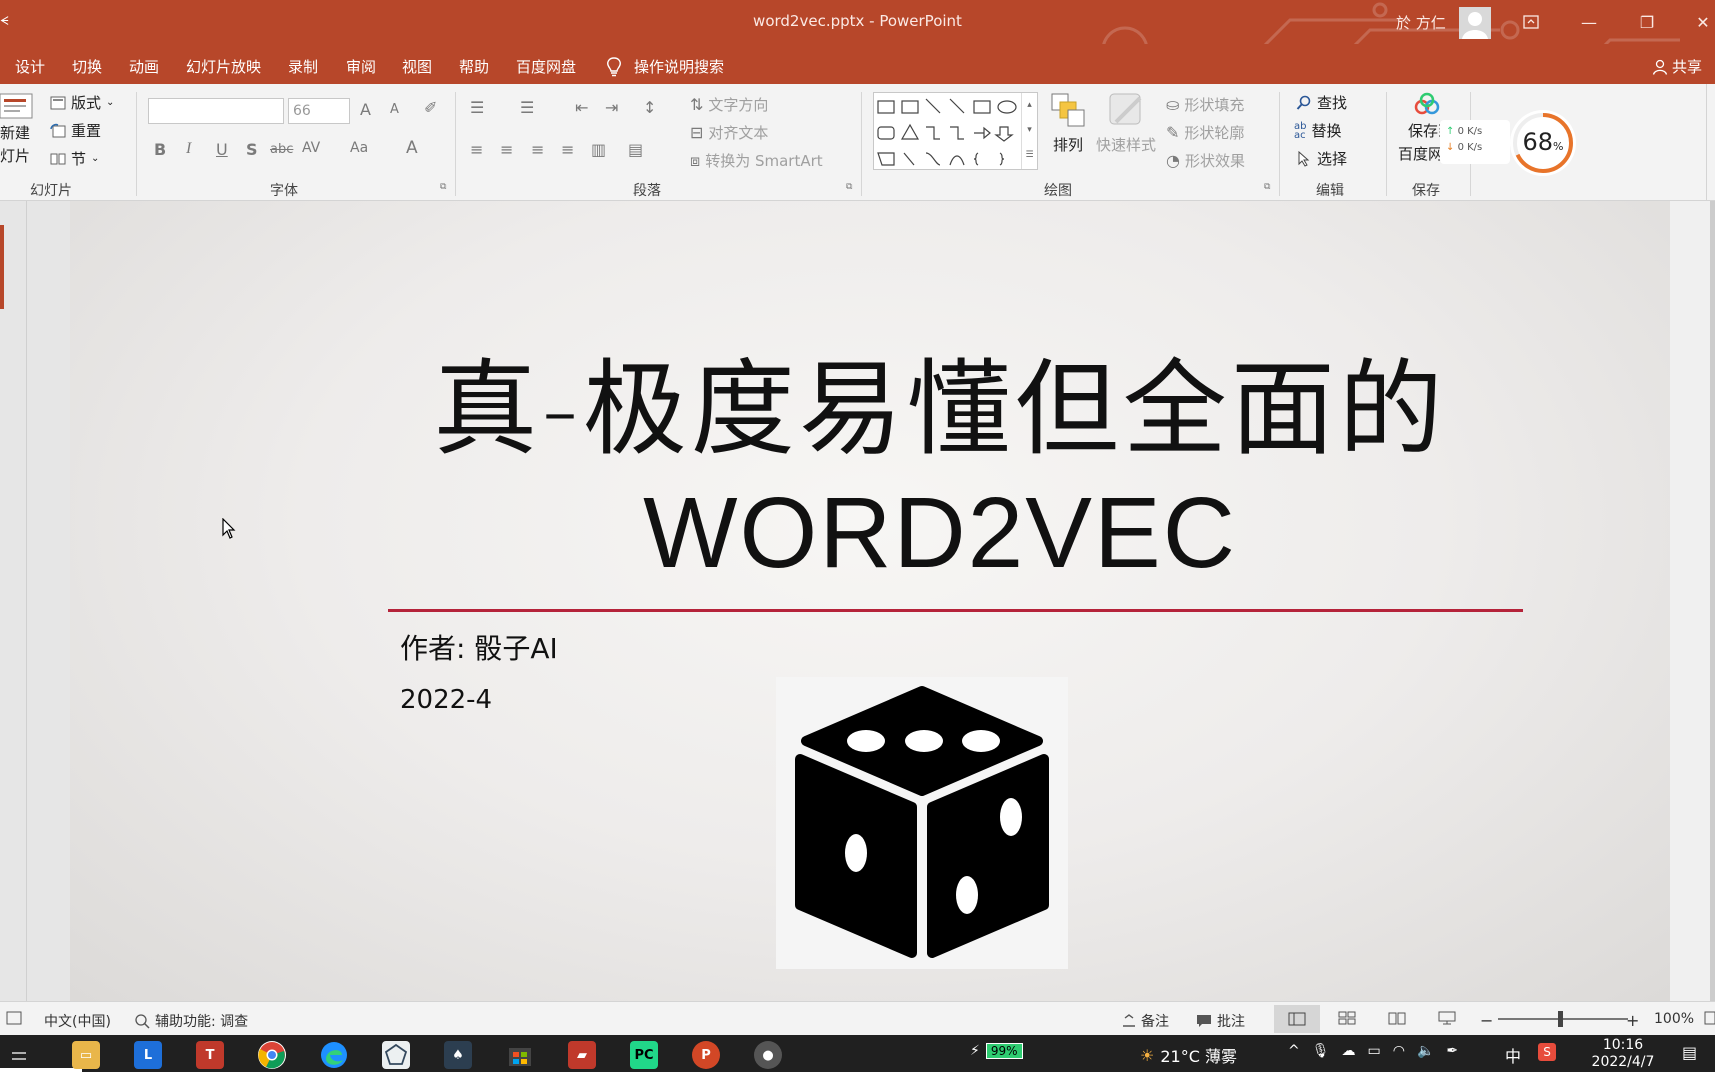 Image resolution: width=1715 pixels, height=1072 pixels. Describe the element at coordinates (160, 149) in the screenshot. I see `bold-button: B` at that location.